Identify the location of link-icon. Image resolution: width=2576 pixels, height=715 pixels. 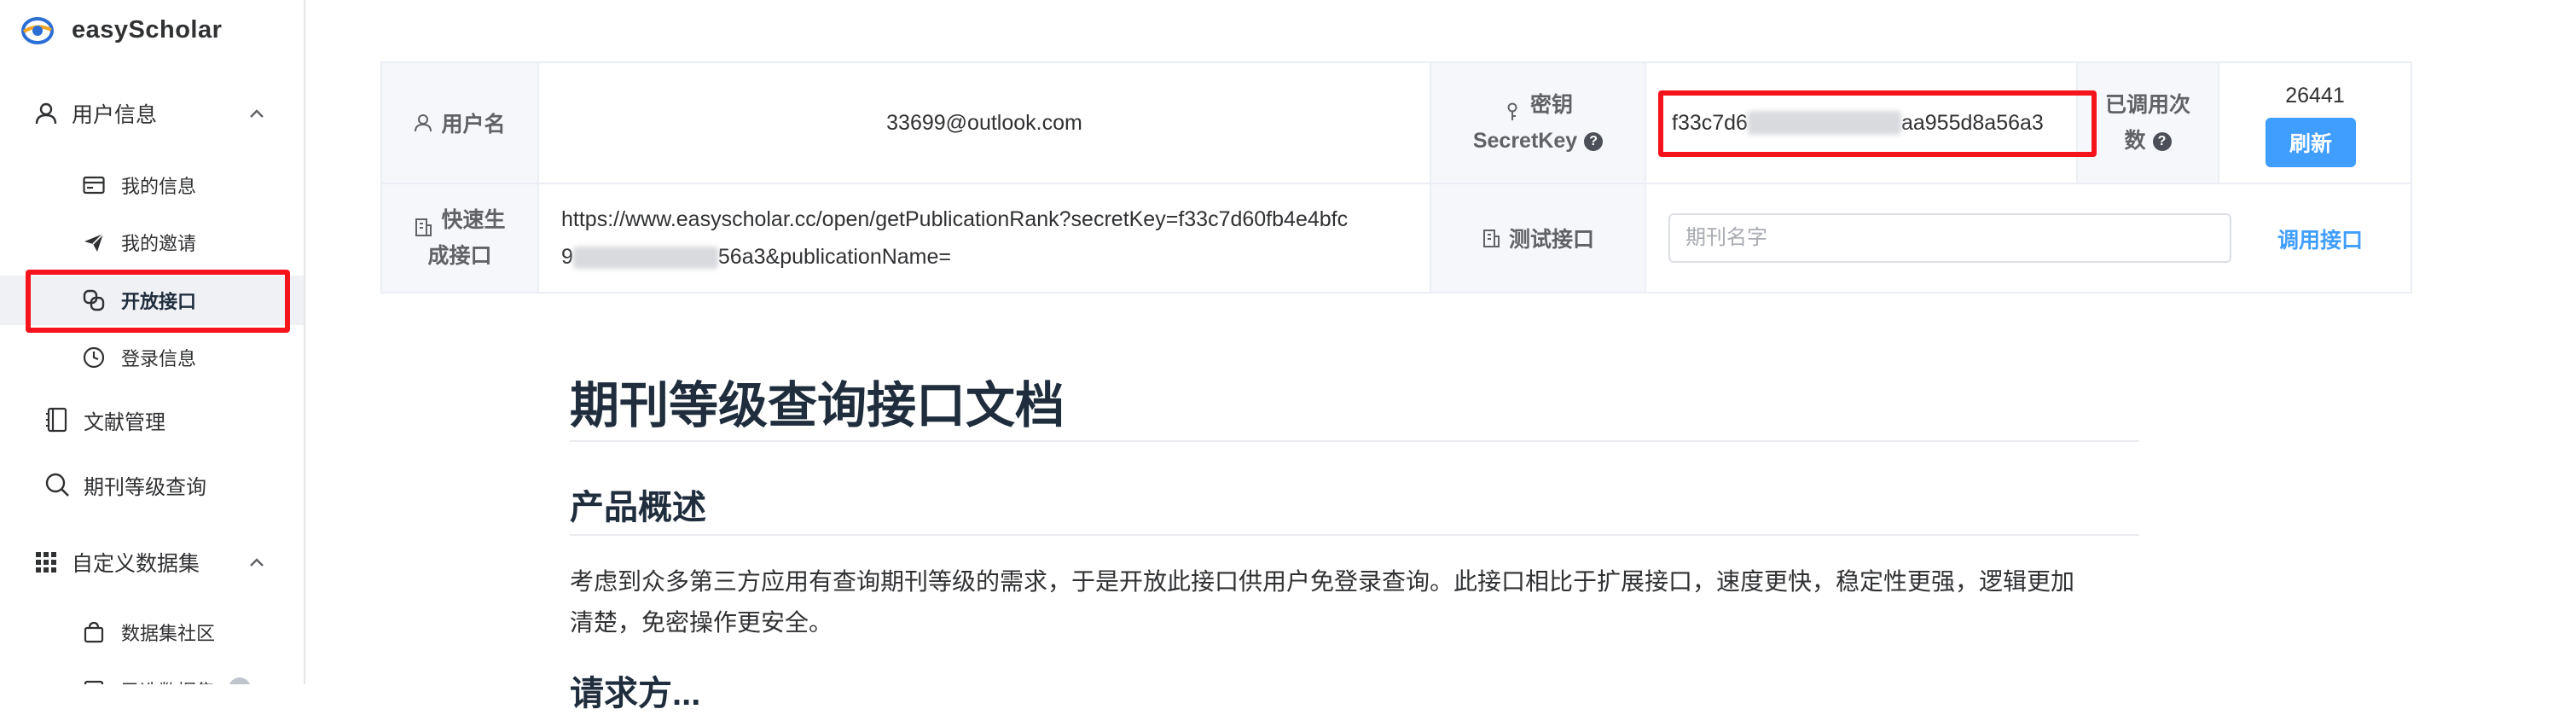
(94, 300).